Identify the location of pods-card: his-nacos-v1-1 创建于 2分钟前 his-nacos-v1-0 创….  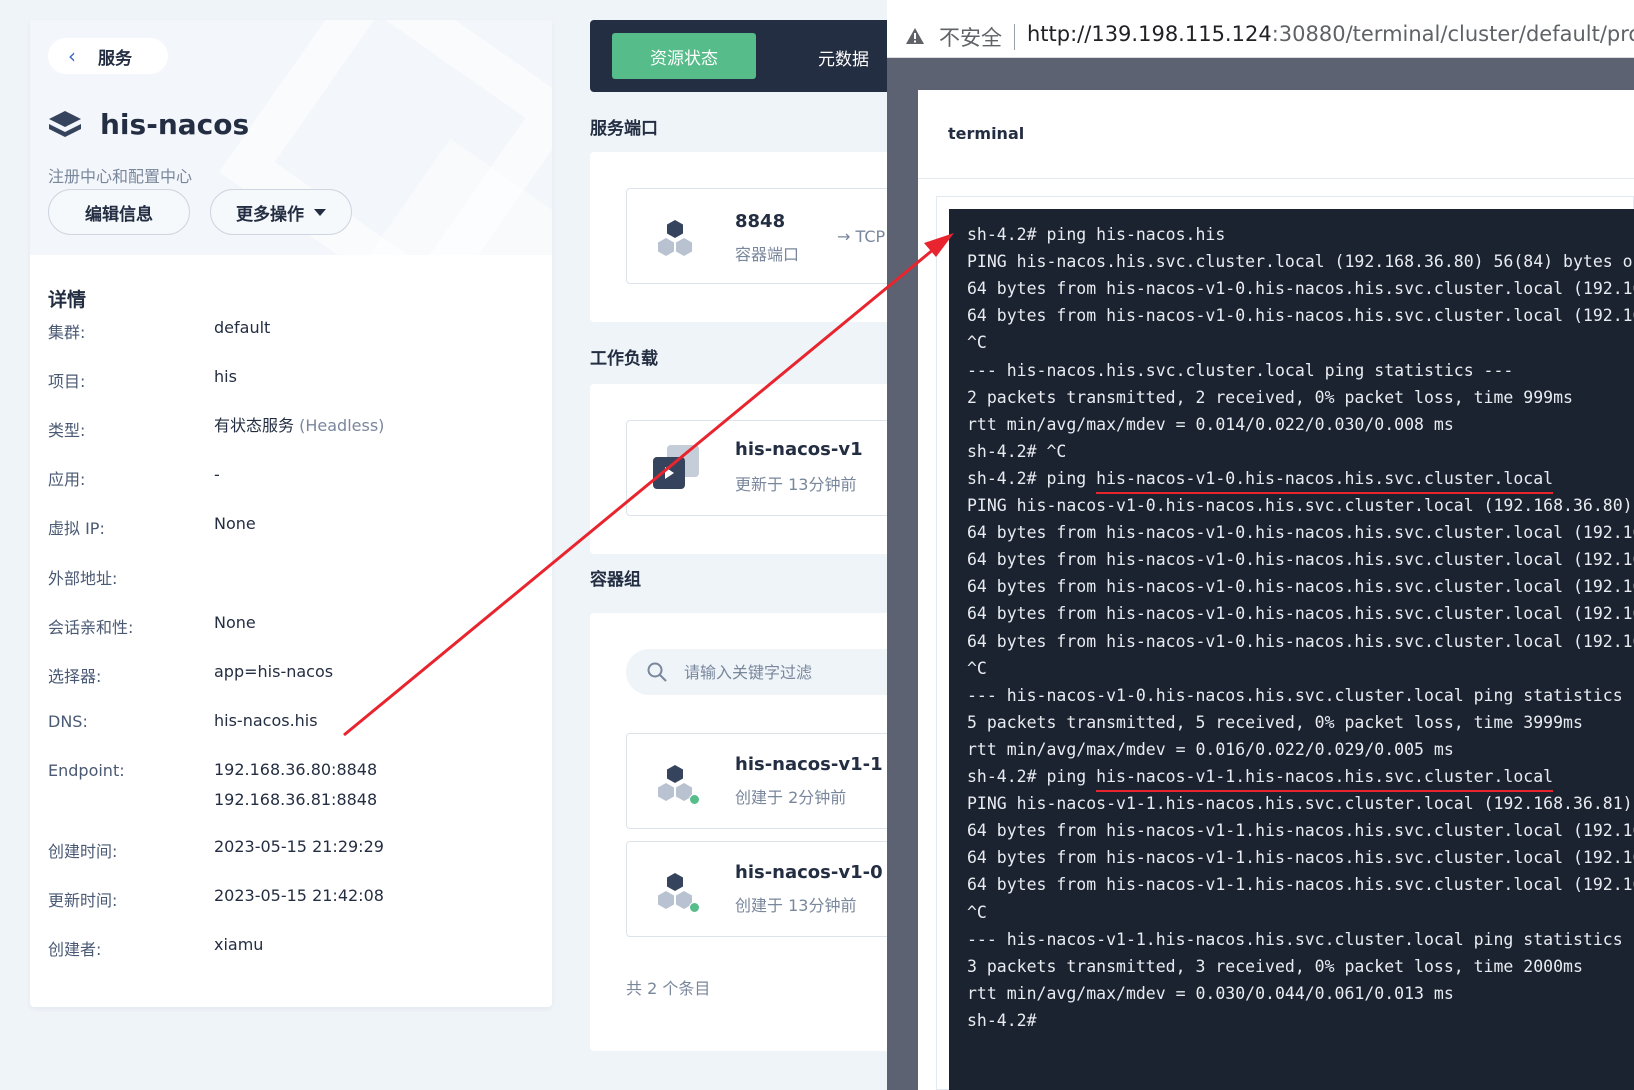
(753, 832).